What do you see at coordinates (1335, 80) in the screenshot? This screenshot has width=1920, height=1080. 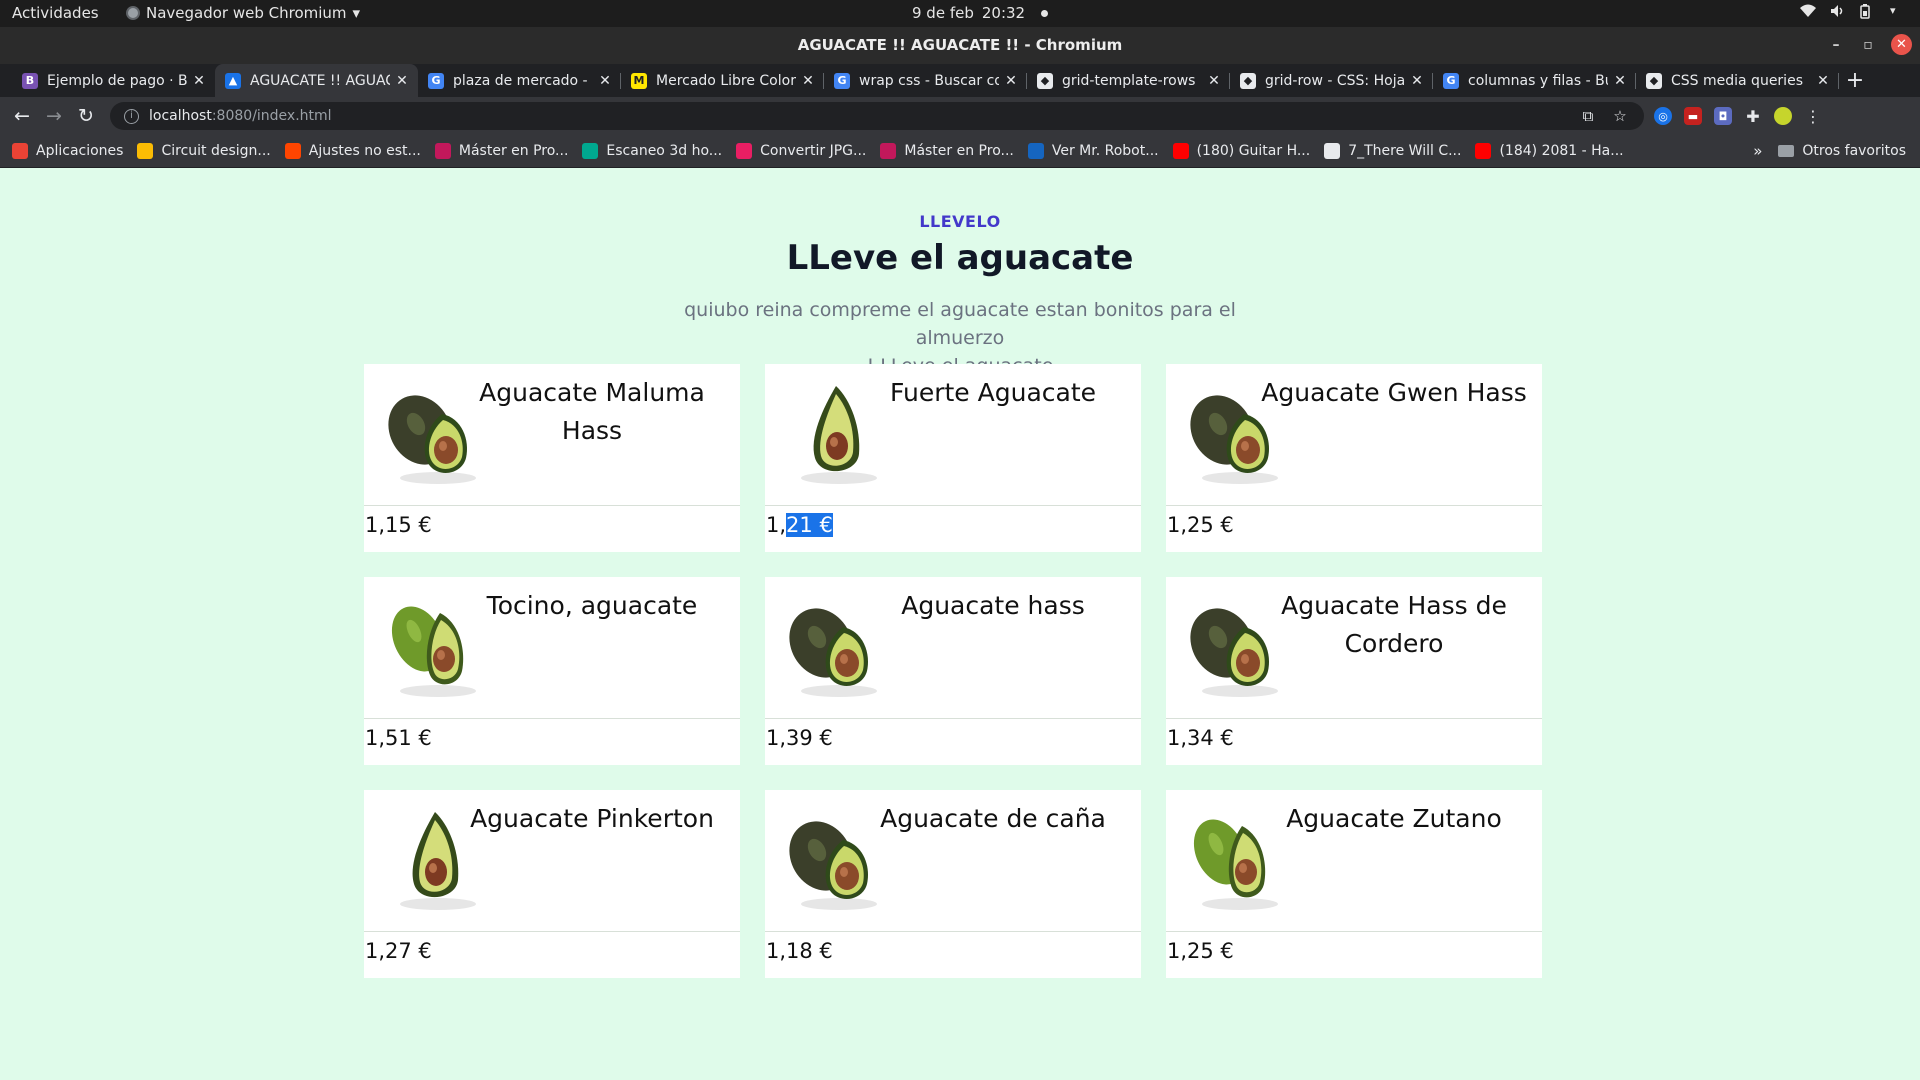 I see `tab-title: grid-row - CSS: Hojas` at bounding box center [1335, 80].